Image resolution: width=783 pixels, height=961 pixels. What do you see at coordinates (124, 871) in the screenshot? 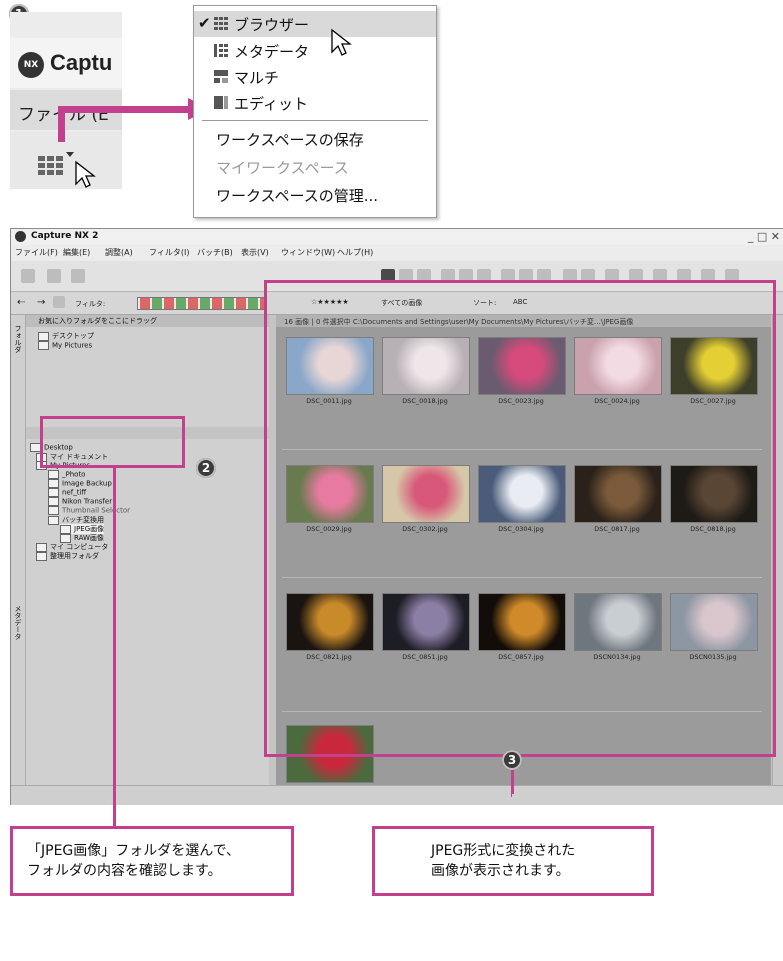
I see `callout-left-line2: フォルダの内容を確認します。` at bounding box center [124, 871].